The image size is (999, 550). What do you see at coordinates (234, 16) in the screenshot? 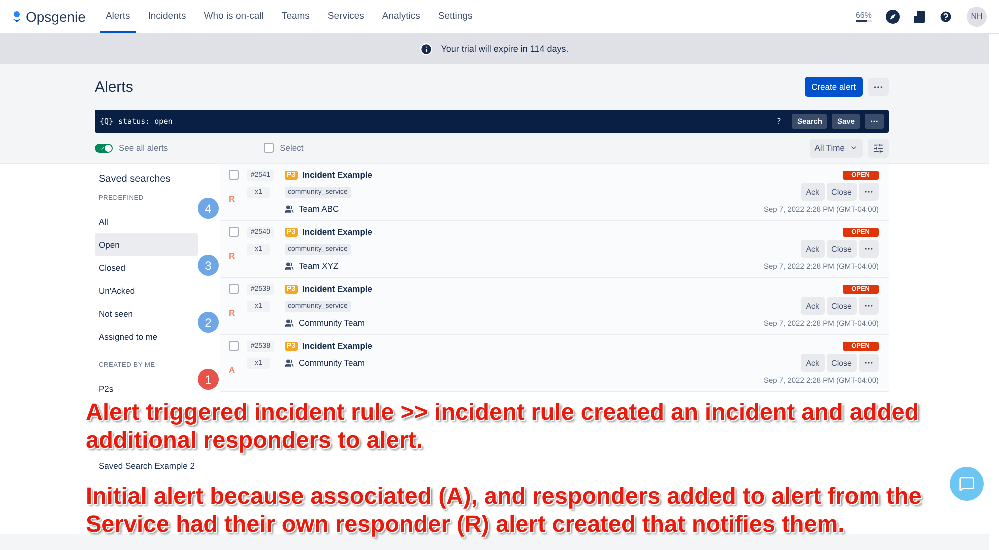
I see `nav-tab: Who is on-call` at bounding box center [234, 16].